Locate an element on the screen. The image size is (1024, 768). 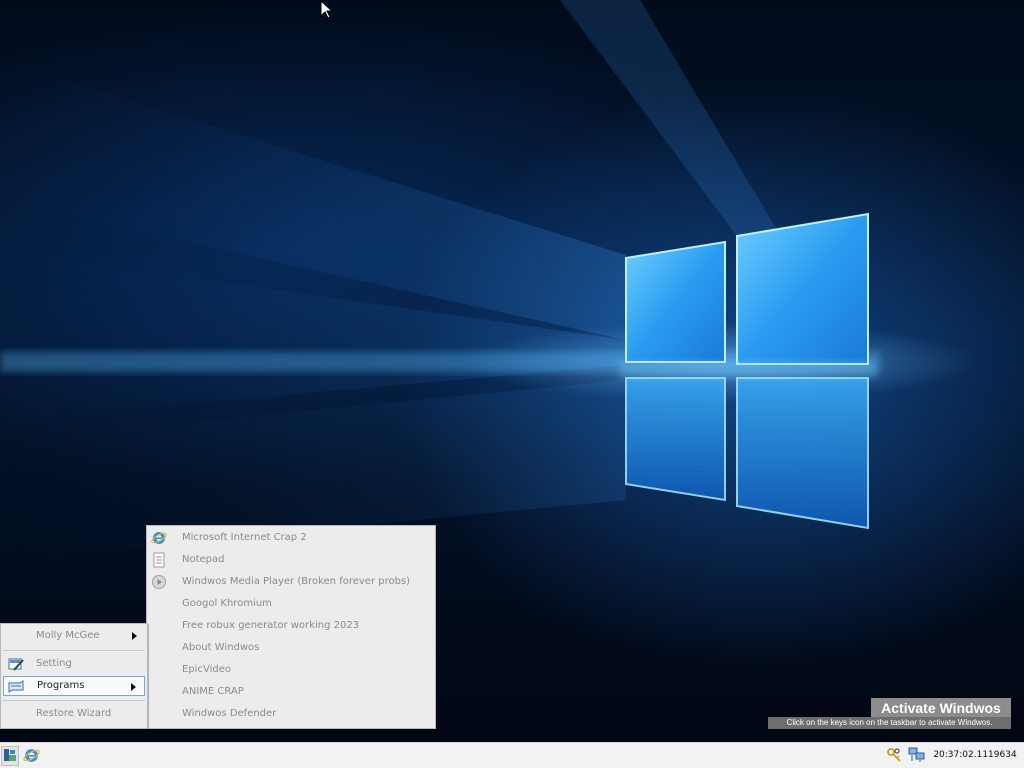
media-player-icon is located at coordinates (159, 582).